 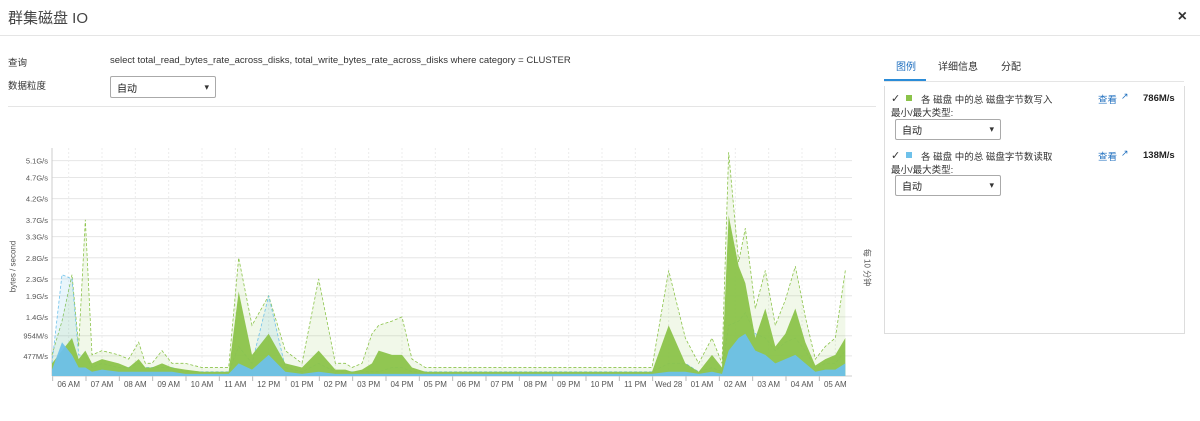 What do you see at coordinates (568, 384) in the screenshot?
I see `x-tick-label: 09 PM` at bounding box center [568, 384].